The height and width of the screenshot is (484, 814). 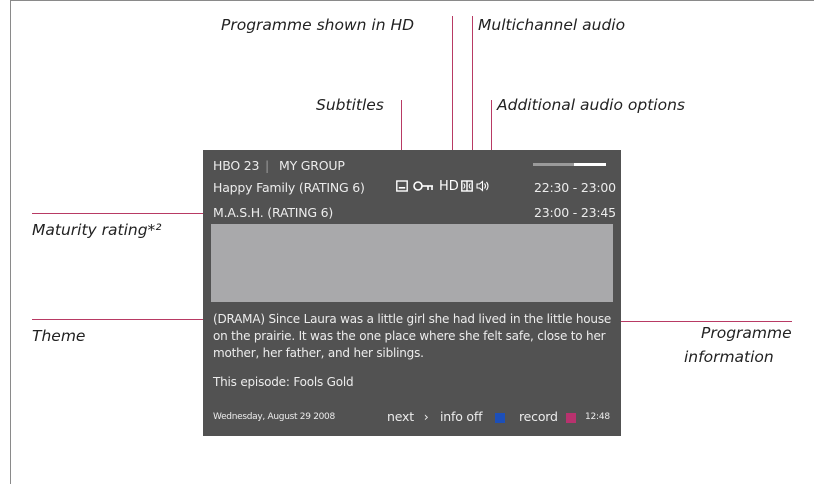 What do you see at coordinates (283, 382) in the screenshot?
I see `episode-title: This episode: Fools Gold` at bounding box center [283, 382].